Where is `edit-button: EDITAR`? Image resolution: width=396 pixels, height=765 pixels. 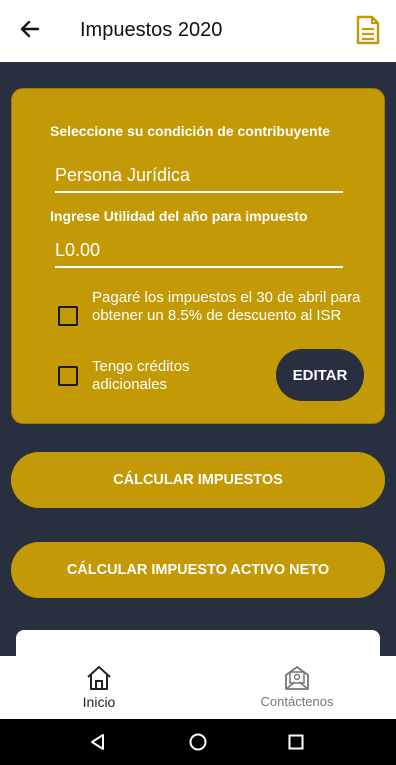
edit-button: EDITAR is located at coordinates (320, 375).